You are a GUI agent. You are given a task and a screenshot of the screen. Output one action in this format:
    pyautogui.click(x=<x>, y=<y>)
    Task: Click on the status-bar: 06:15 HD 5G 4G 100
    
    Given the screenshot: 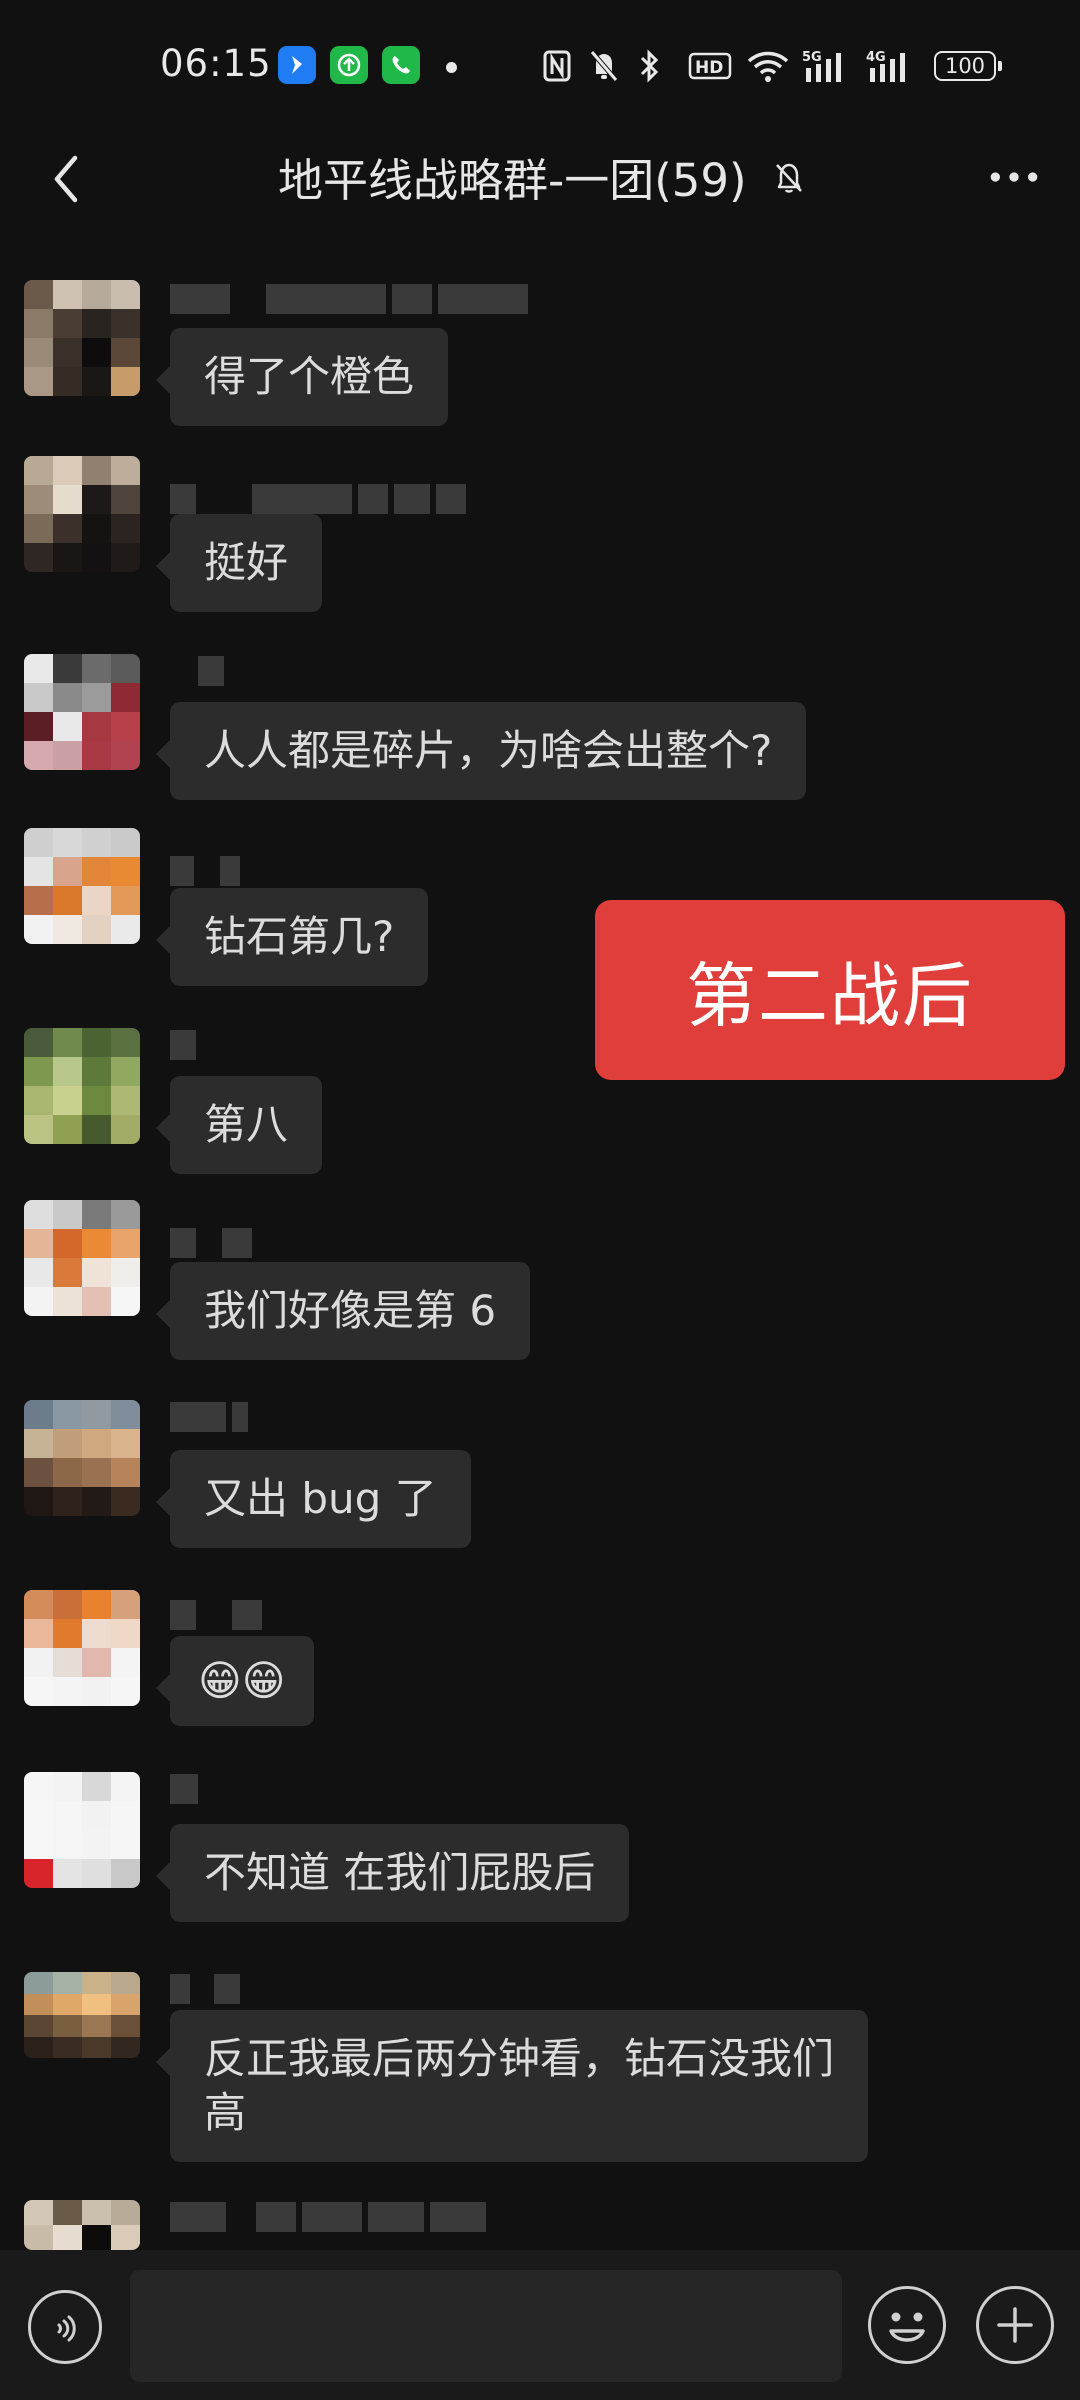 What is the action you would take?
    pyautogui.click(x=540, y=65)
    